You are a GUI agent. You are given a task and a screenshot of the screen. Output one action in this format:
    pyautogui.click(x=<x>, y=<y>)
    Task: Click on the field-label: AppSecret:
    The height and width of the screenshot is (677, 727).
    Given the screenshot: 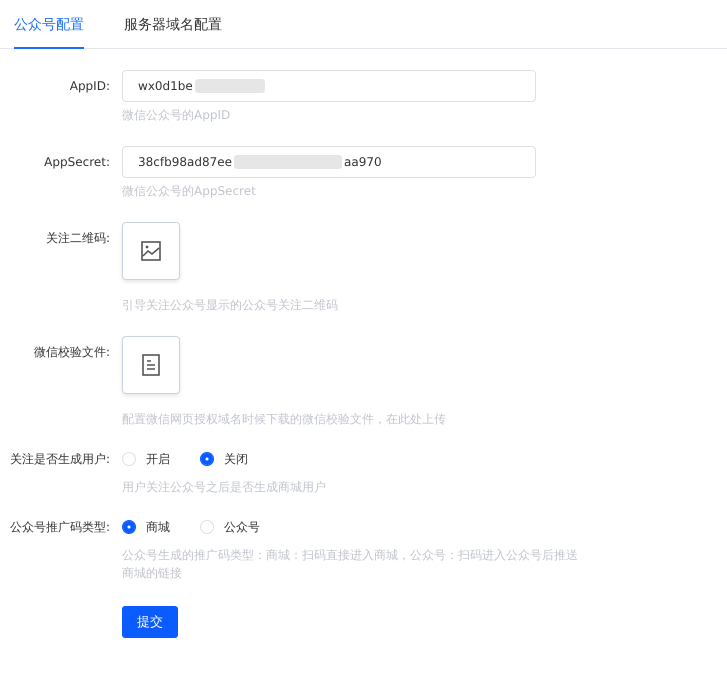 What is the action you would take?
    pyautogui.click(x=77, y=162)
    